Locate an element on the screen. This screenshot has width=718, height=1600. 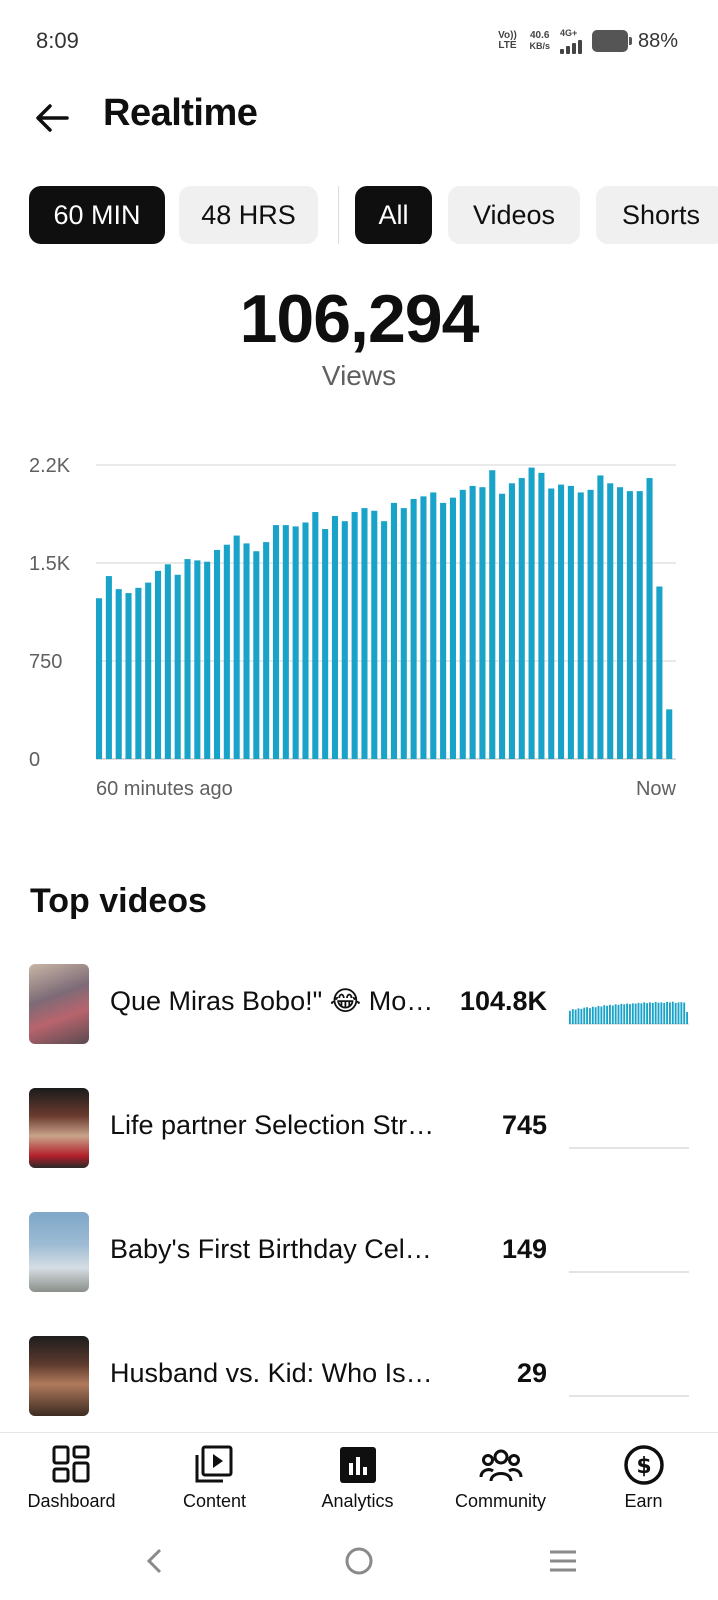
nav-earn: $ Earn is located at coordinates (643, 1478).